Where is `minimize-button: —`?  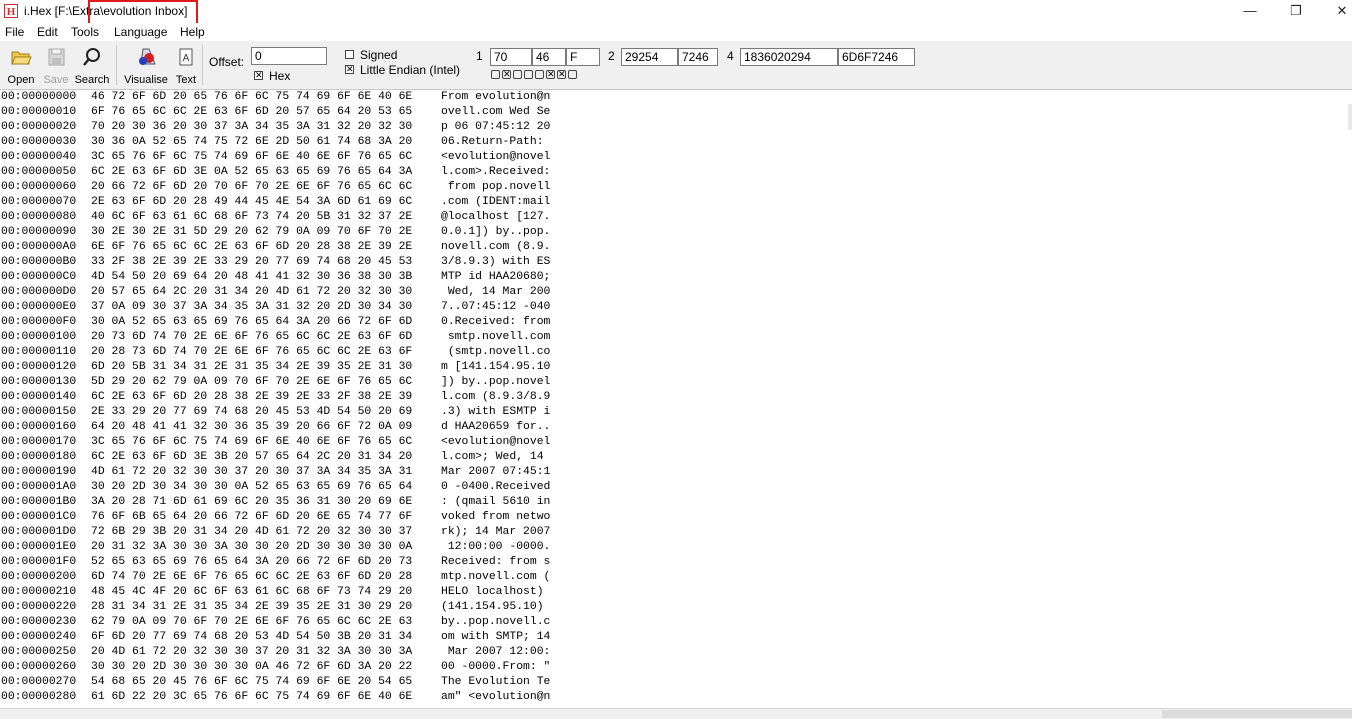
minimize-button: — is located at coordinates (1250, 11).